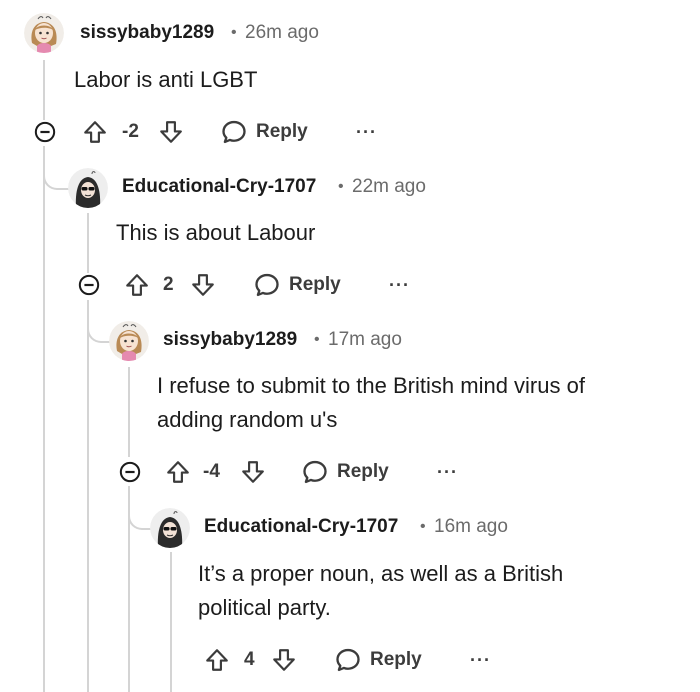 Image resolution: width=700 pixels, height=692 pixels. I want to click on vote-score: -4, so click(211, 471).